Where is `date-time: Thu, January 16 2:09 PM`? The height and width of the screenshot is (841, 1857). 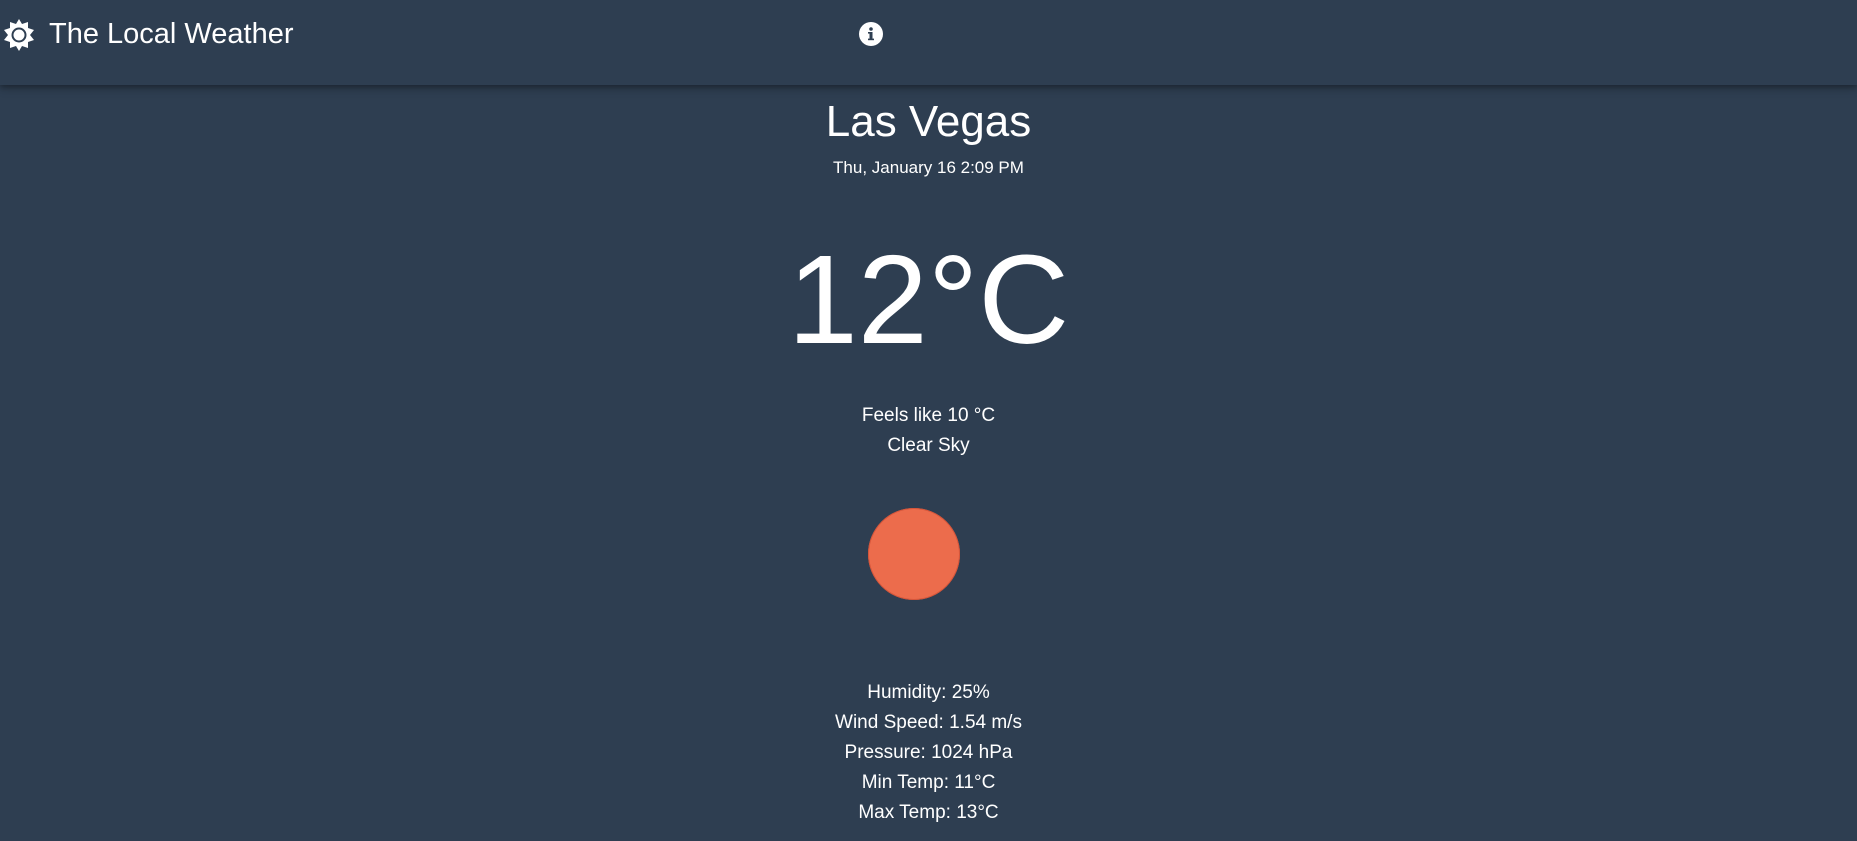
date-time: Thu, January 16 2:09 PM is located at coordinates (928, 167).